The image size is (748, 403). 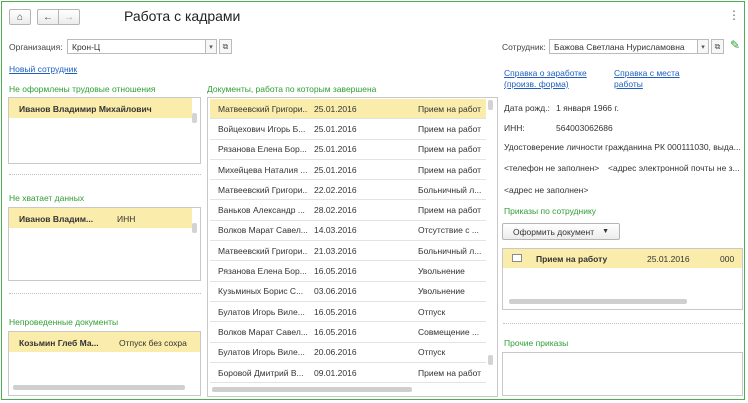 What do you see at coordinates (36, 47) in the screenshot?
I see `organization-label: Организация:` at bounding box center [36, 47].